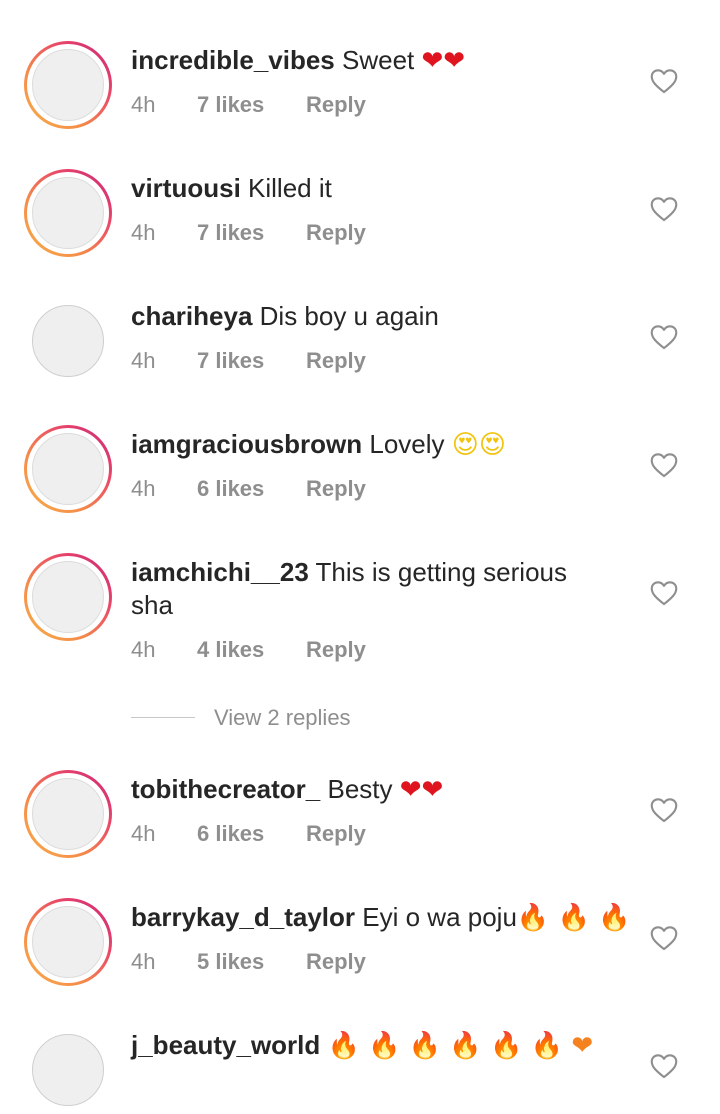 This screenshot has width=720, height=1114. I want to click on comment-text: j_beauty_world 🔥 🔥 🔥 🔥 🔥 🔥 ❤, so click(371, 1046).